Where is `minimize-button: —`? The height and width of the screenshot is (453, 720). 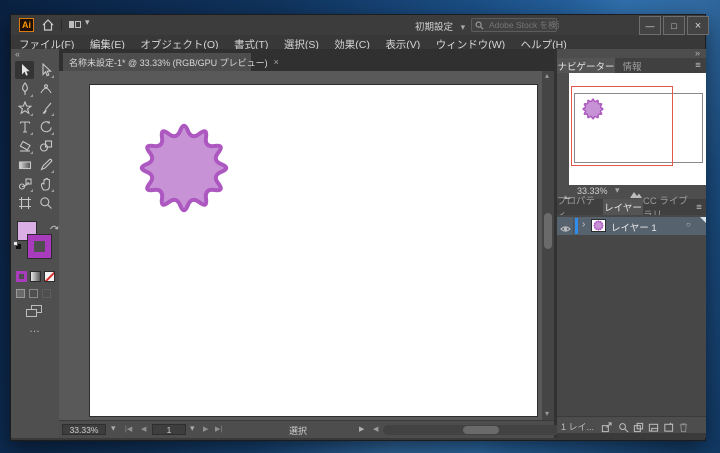
minimize-button: — is located at coordinates (650, 25).